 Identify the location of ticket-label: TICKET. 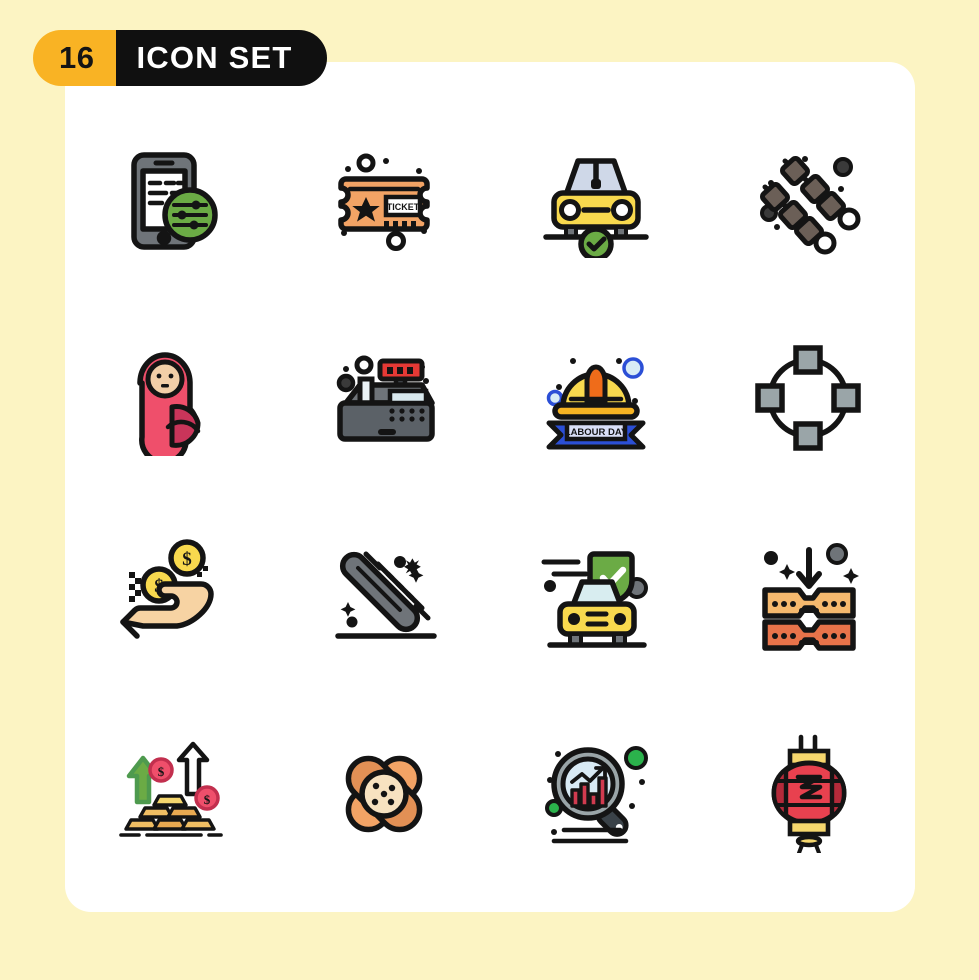
(403, 207).